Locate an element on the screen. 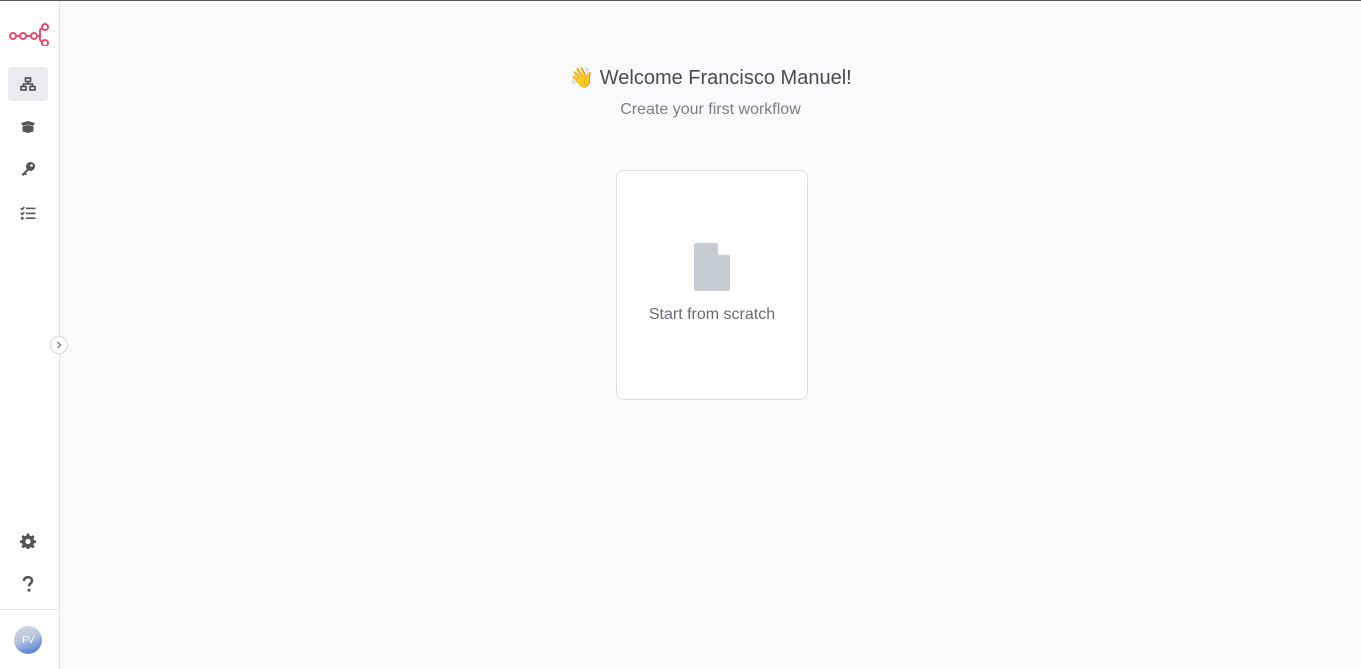 This screenshot has width=1361, height=669. page-subtitle: Create your first workflow is located at coordinates (710, 109).